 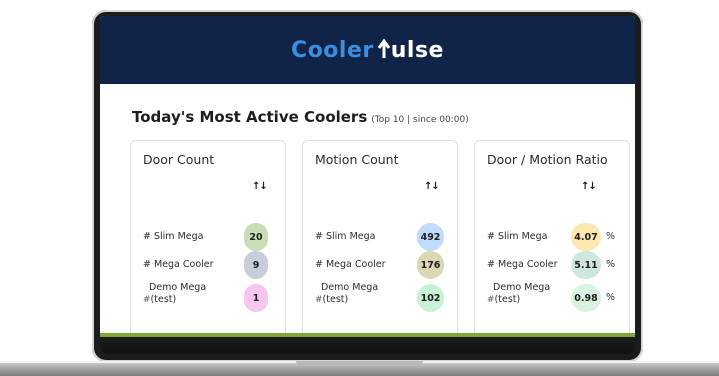 What do you see at coordinates (430, 265) in the screenshot?
I see `count-badge: 176` at bounding box center [430, 265].